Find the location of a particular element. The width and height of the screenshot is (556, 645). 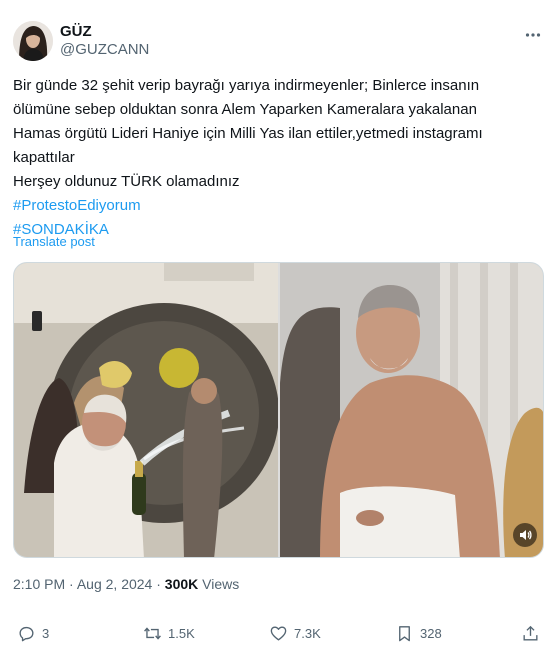

share-icon is located at coordinates (530, 633).